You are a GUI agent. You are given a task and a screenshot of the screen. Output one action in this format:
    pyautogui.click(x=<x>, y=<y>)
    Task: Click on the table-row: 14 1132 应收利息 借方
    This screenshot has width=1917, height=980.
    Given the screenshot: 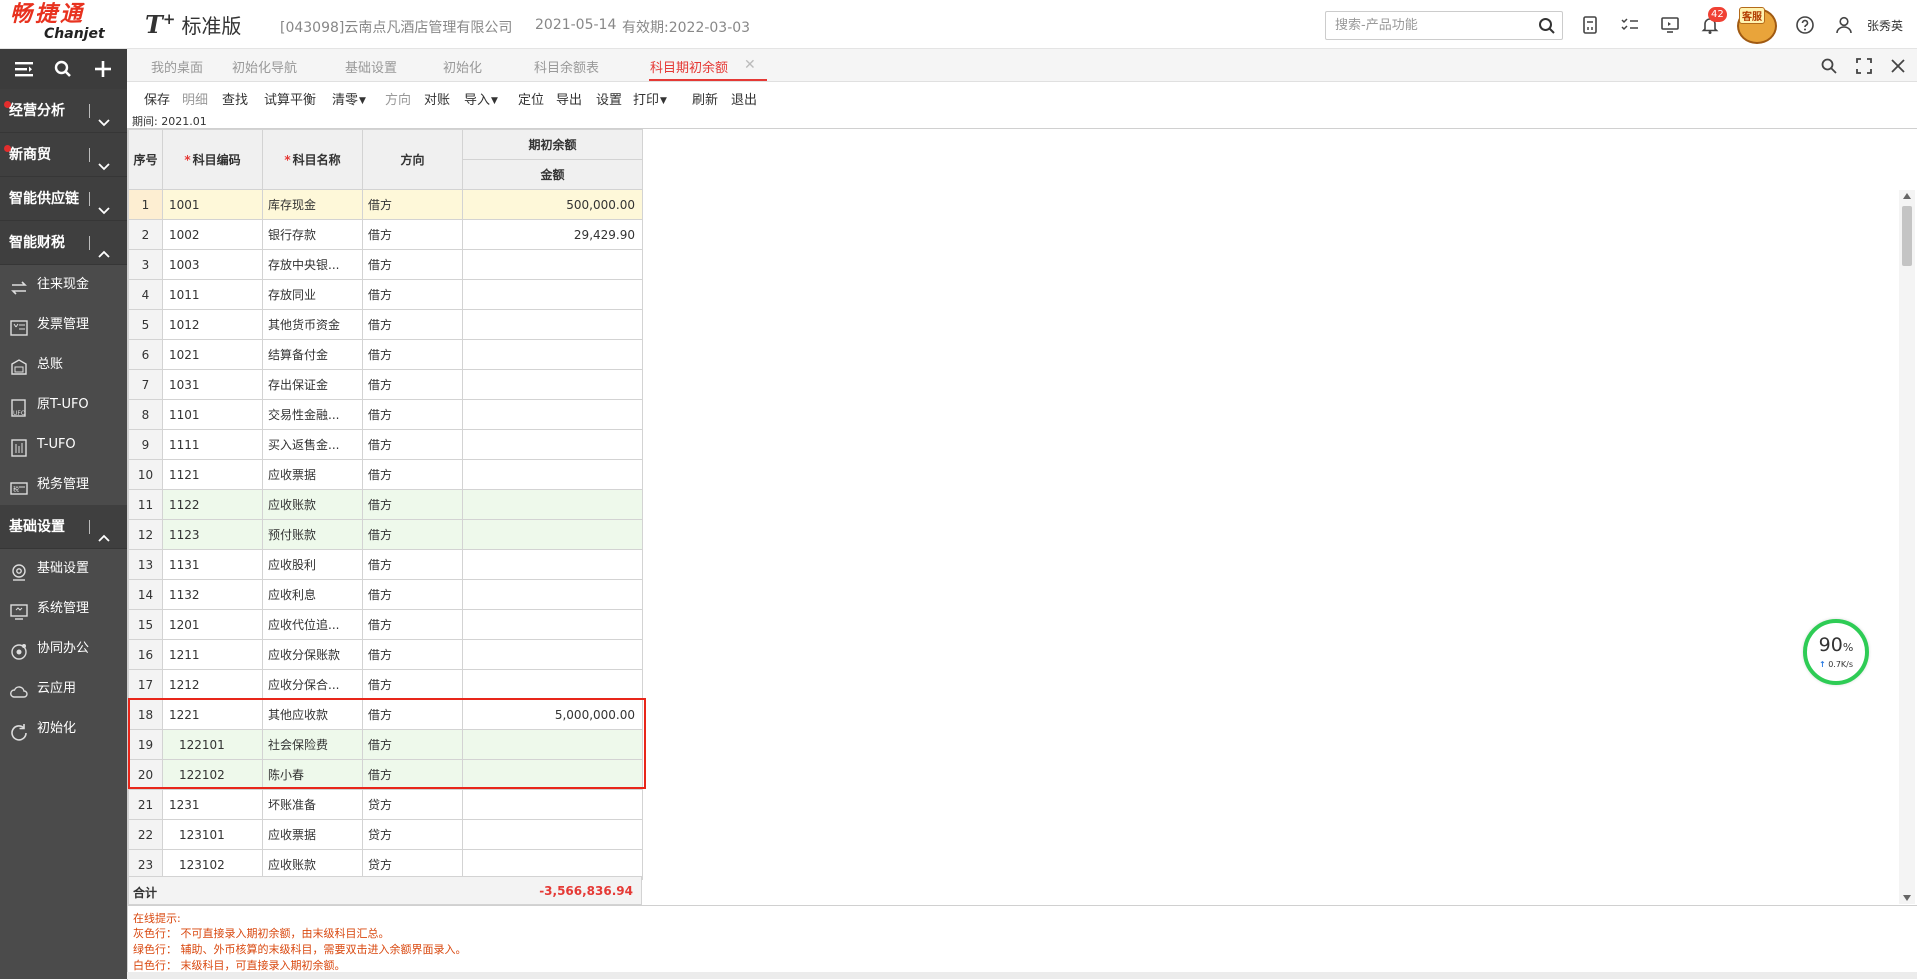 What is the action you would take?
    pyautogui.click(x=385, y=594)
    